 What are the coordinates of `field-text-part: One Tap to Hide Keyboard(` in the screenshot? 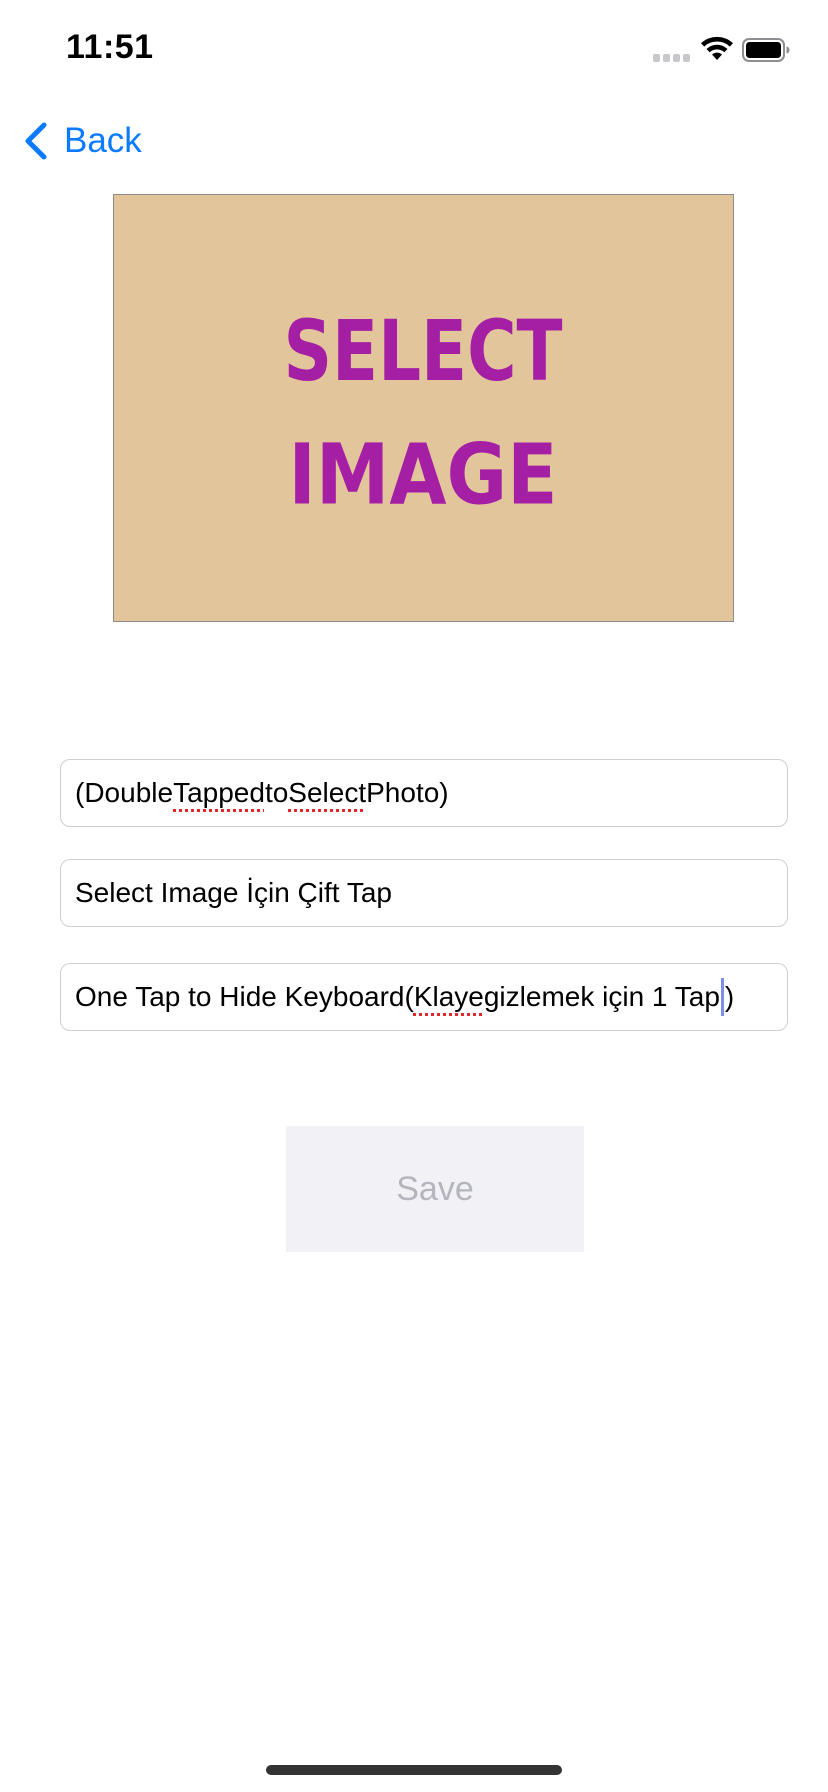 It's located at (244, 996).